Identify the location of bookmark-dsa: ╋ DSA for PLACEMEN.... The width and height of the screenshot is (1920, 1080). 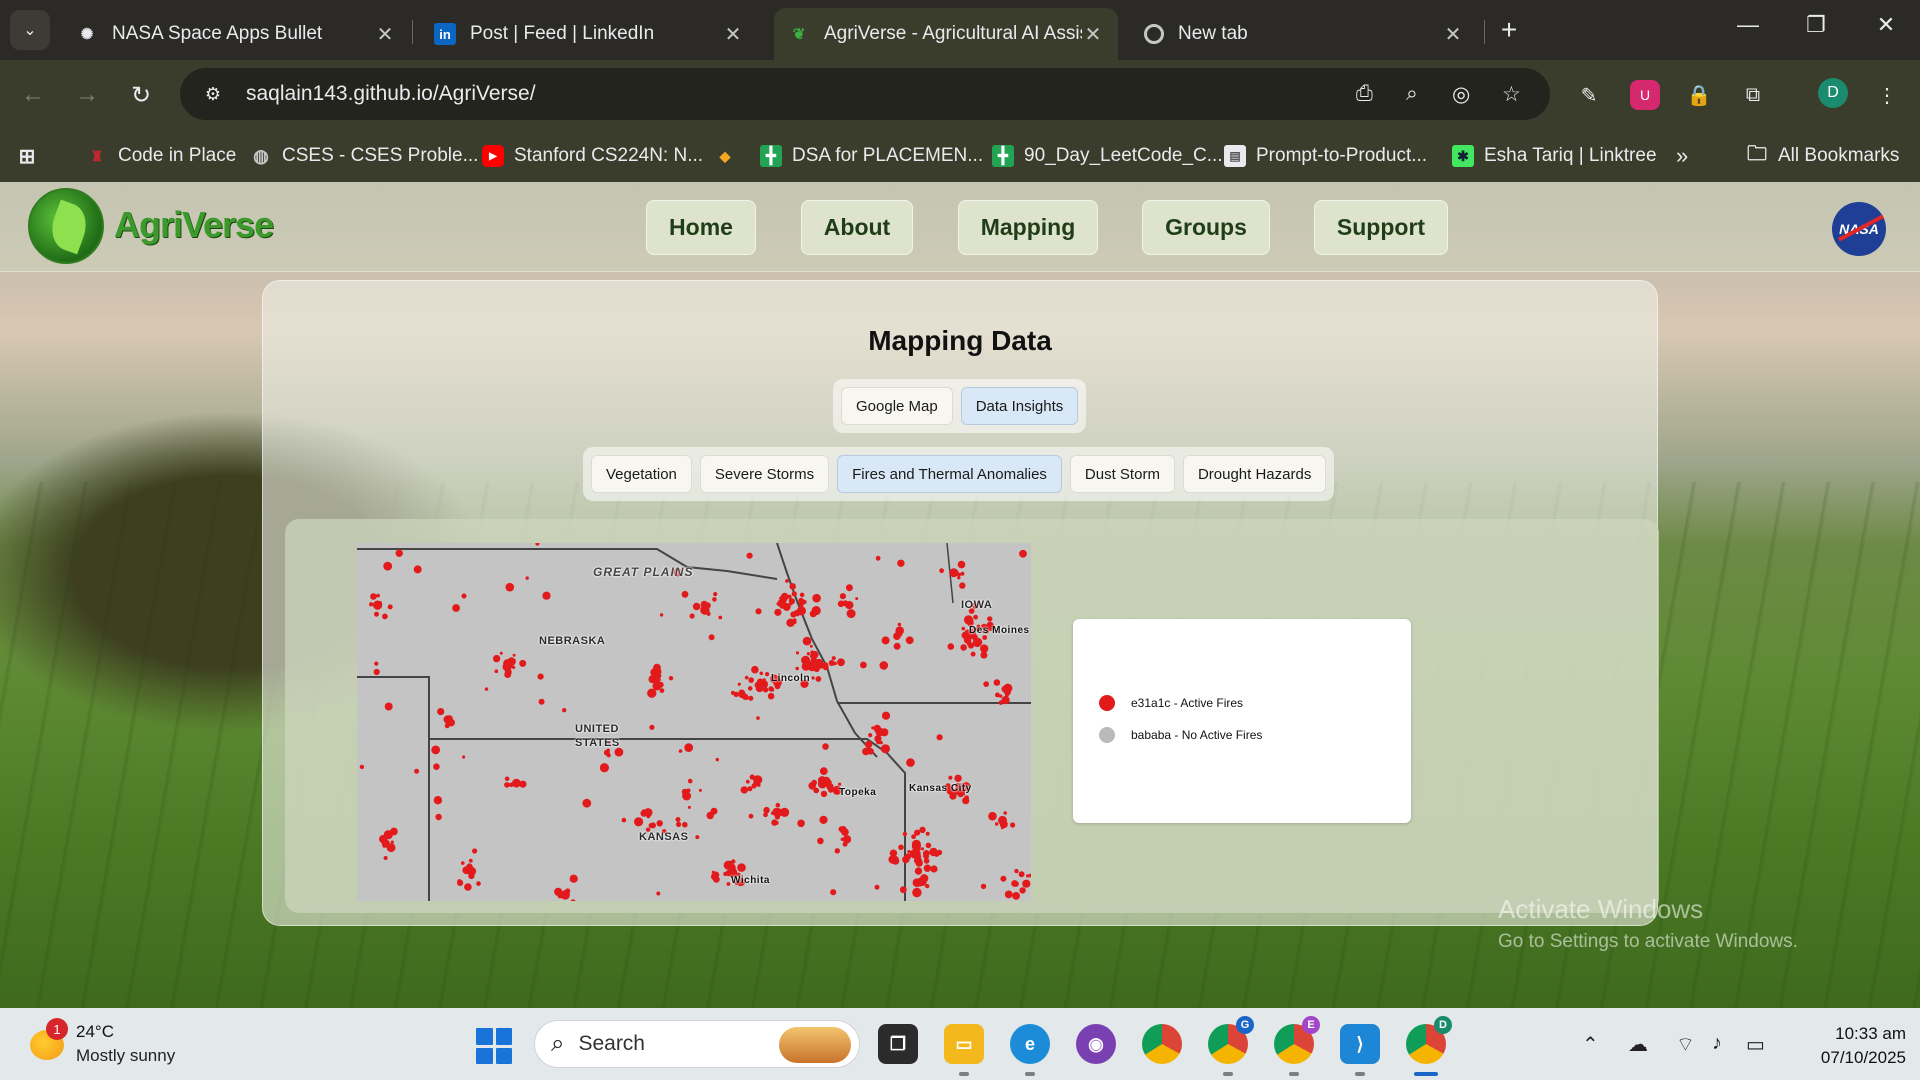
(871, 156).